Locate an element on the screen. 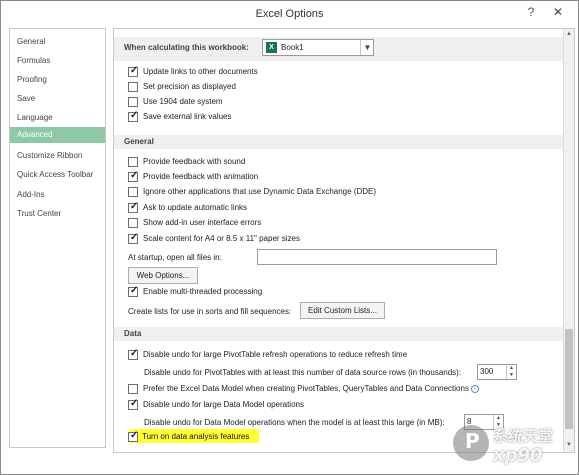  chevron-down-icon: ▼ is located at coordinates (367, 47).